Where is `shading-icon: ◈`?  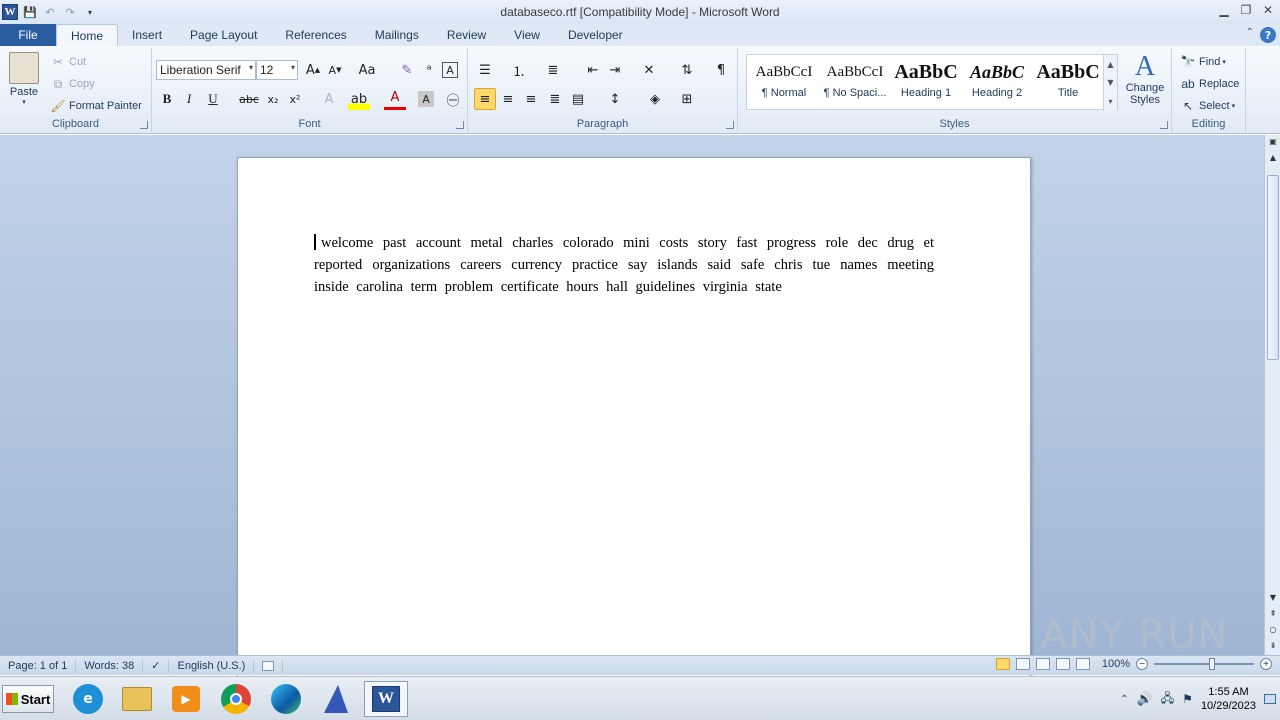
shading-icon: ◈ is located at coordinates (655, 99).